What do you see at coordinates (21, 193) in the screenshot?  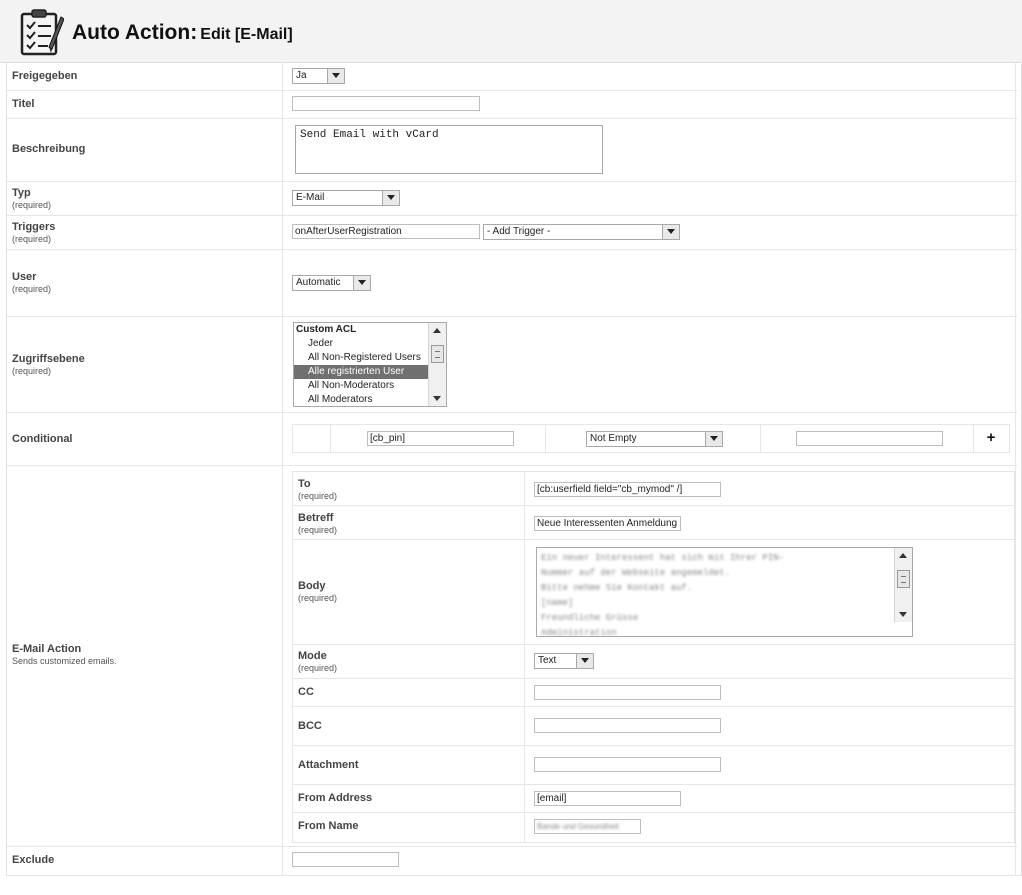 I see `typ-label-text: Typ` at bounding box center [21, 193].